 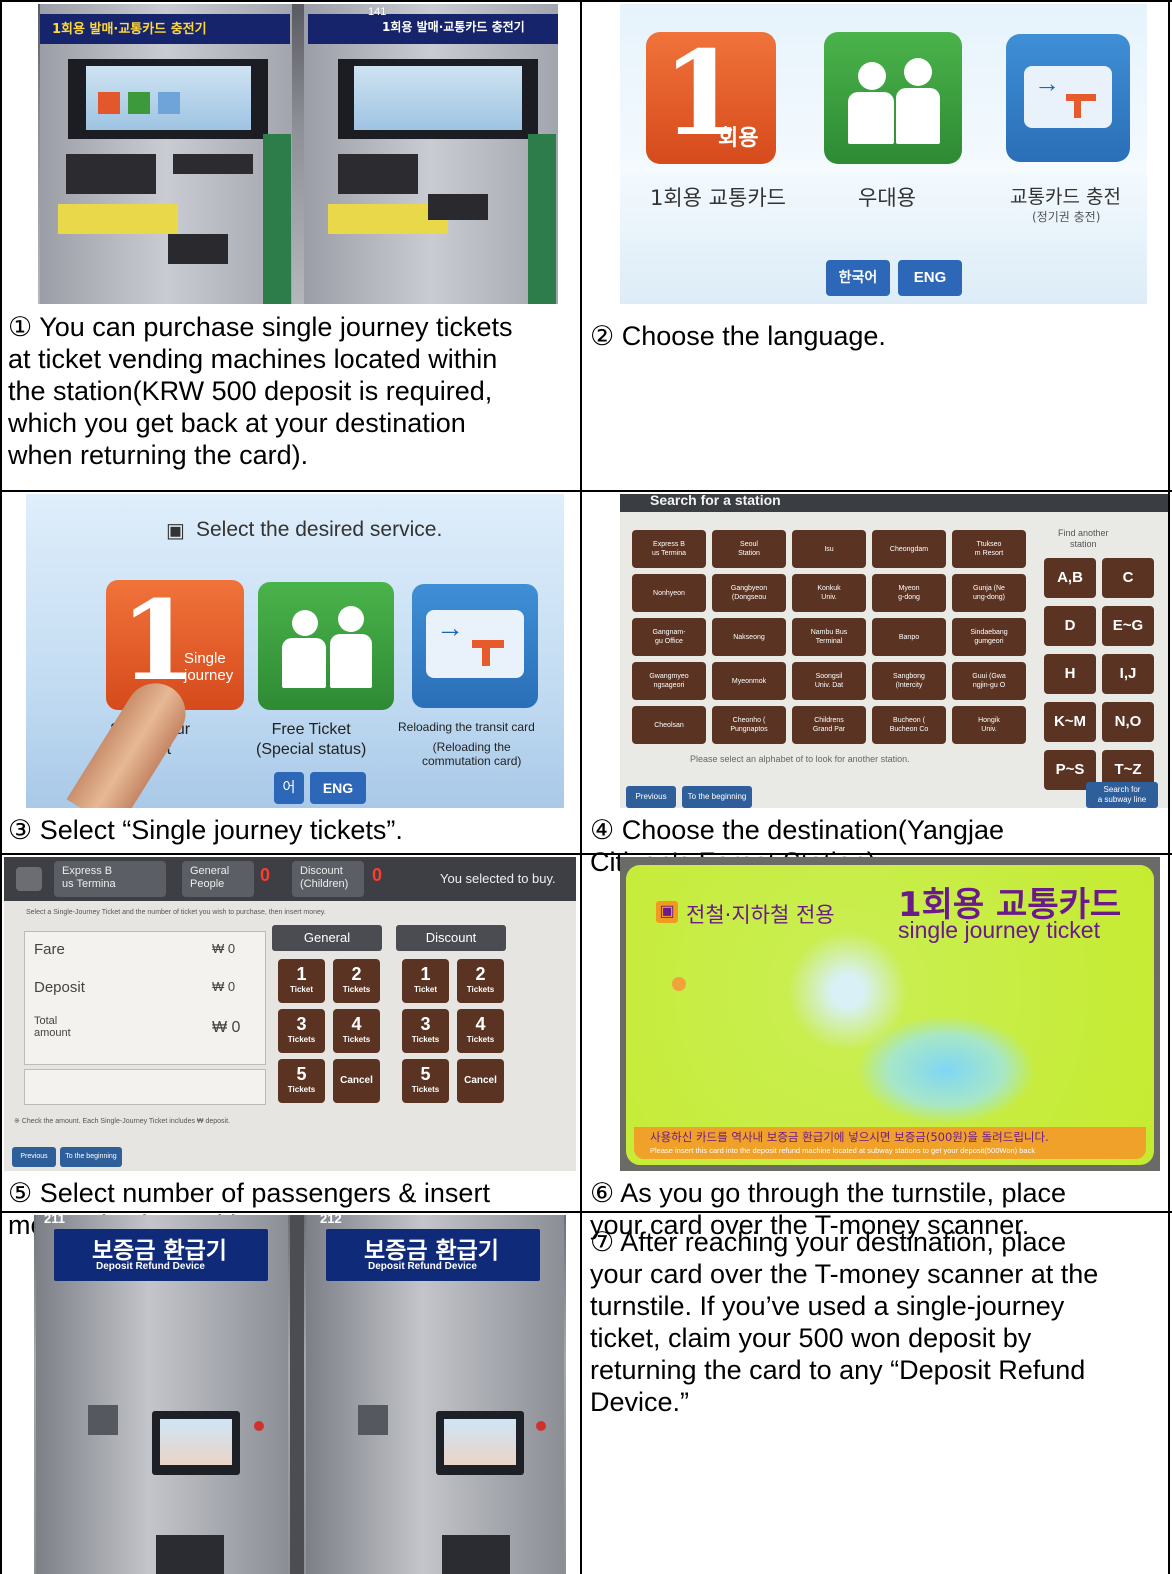 I want to click on discount-tab: Discount, so click(x=451, y=938).